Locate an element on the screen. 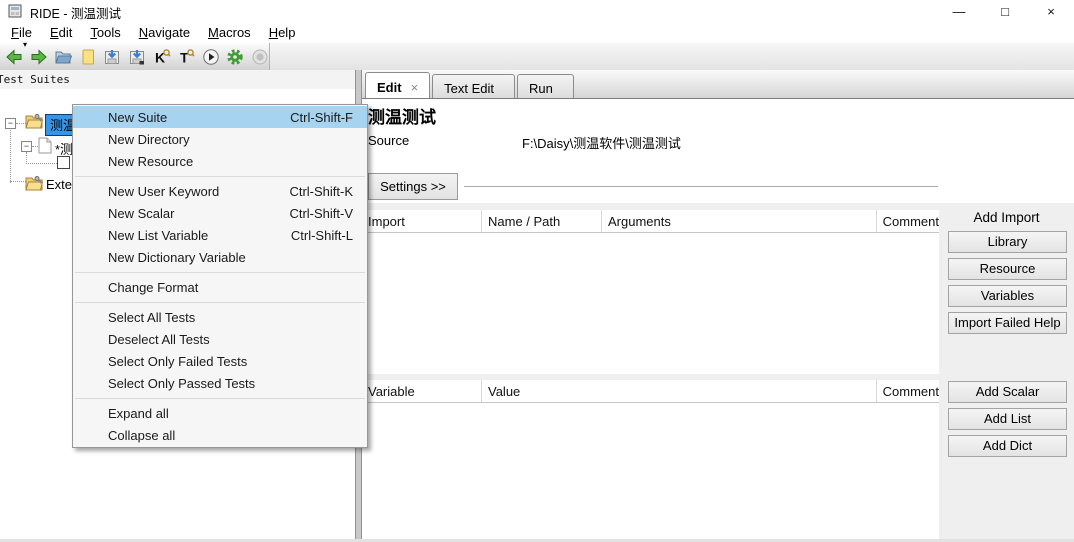 Image resolution: width=1074 pixels, height=542 pixels. column-header: Import is located at coordinates (422, 221).